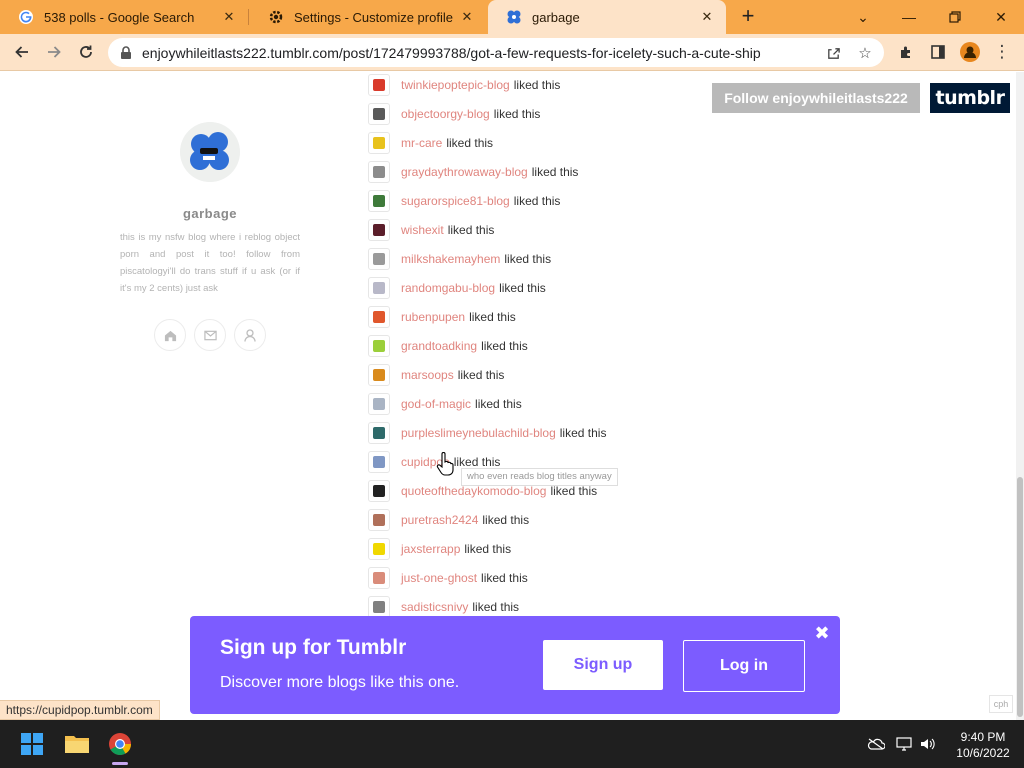 The width and height of the screenshot is (1024, 768). Describe the element at coordinates (210, 335) in the screenshot. I see `mail-icon` at that location.